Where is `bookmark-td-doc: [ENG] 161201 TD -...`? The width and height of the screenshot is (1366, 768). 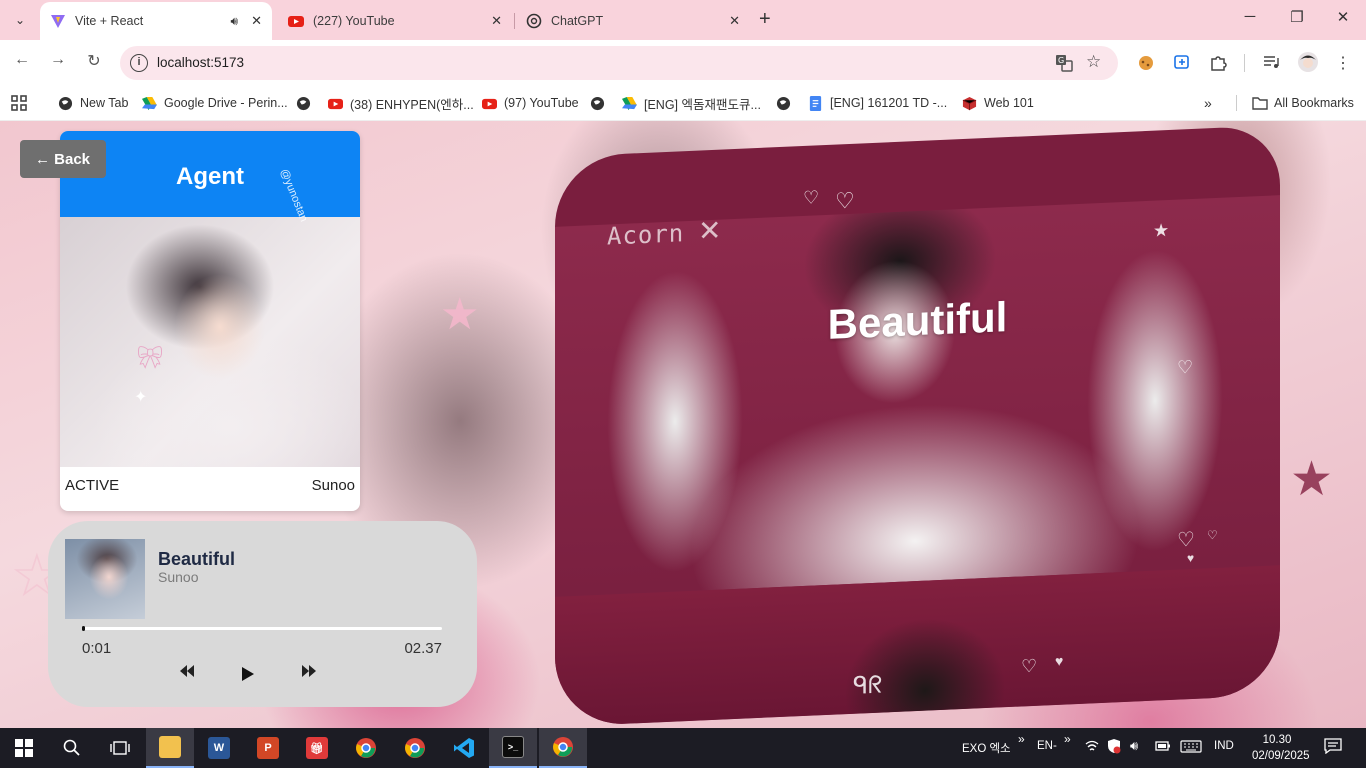 bookmark-td-doc: [ENG] 161201 TD -... is located at coordinates (877, 103).